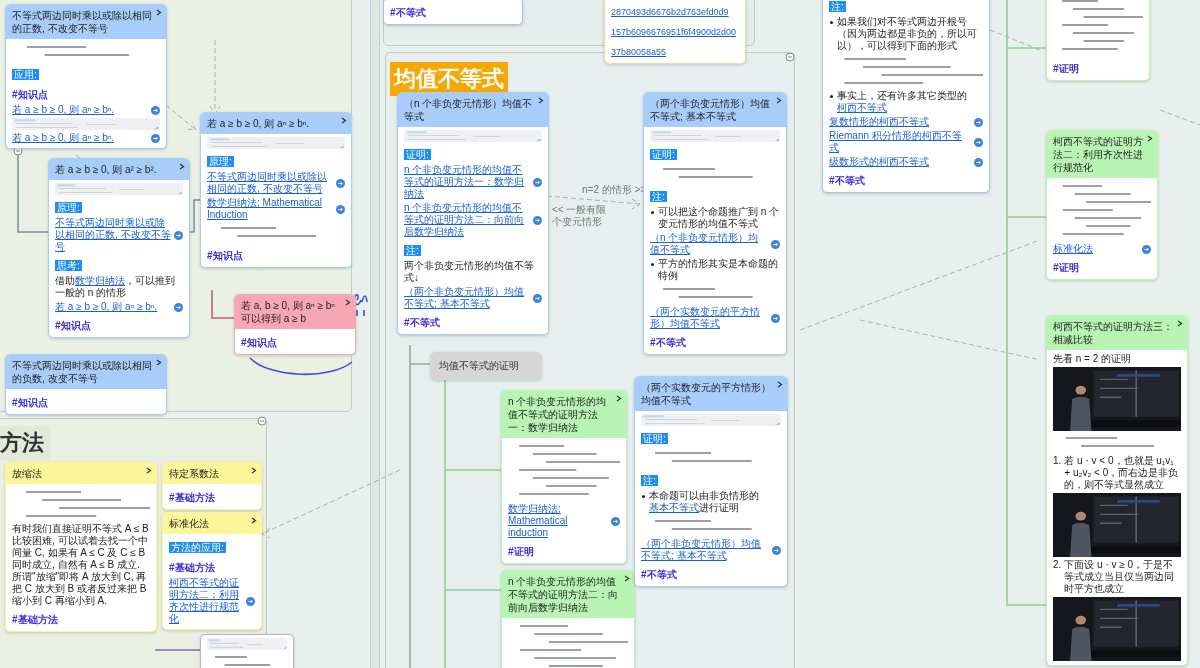  Describe the element at coordinates (900, 142) in the screenshot. I see `note-link: Riemann 积分情形的柯西不等式` at that location.